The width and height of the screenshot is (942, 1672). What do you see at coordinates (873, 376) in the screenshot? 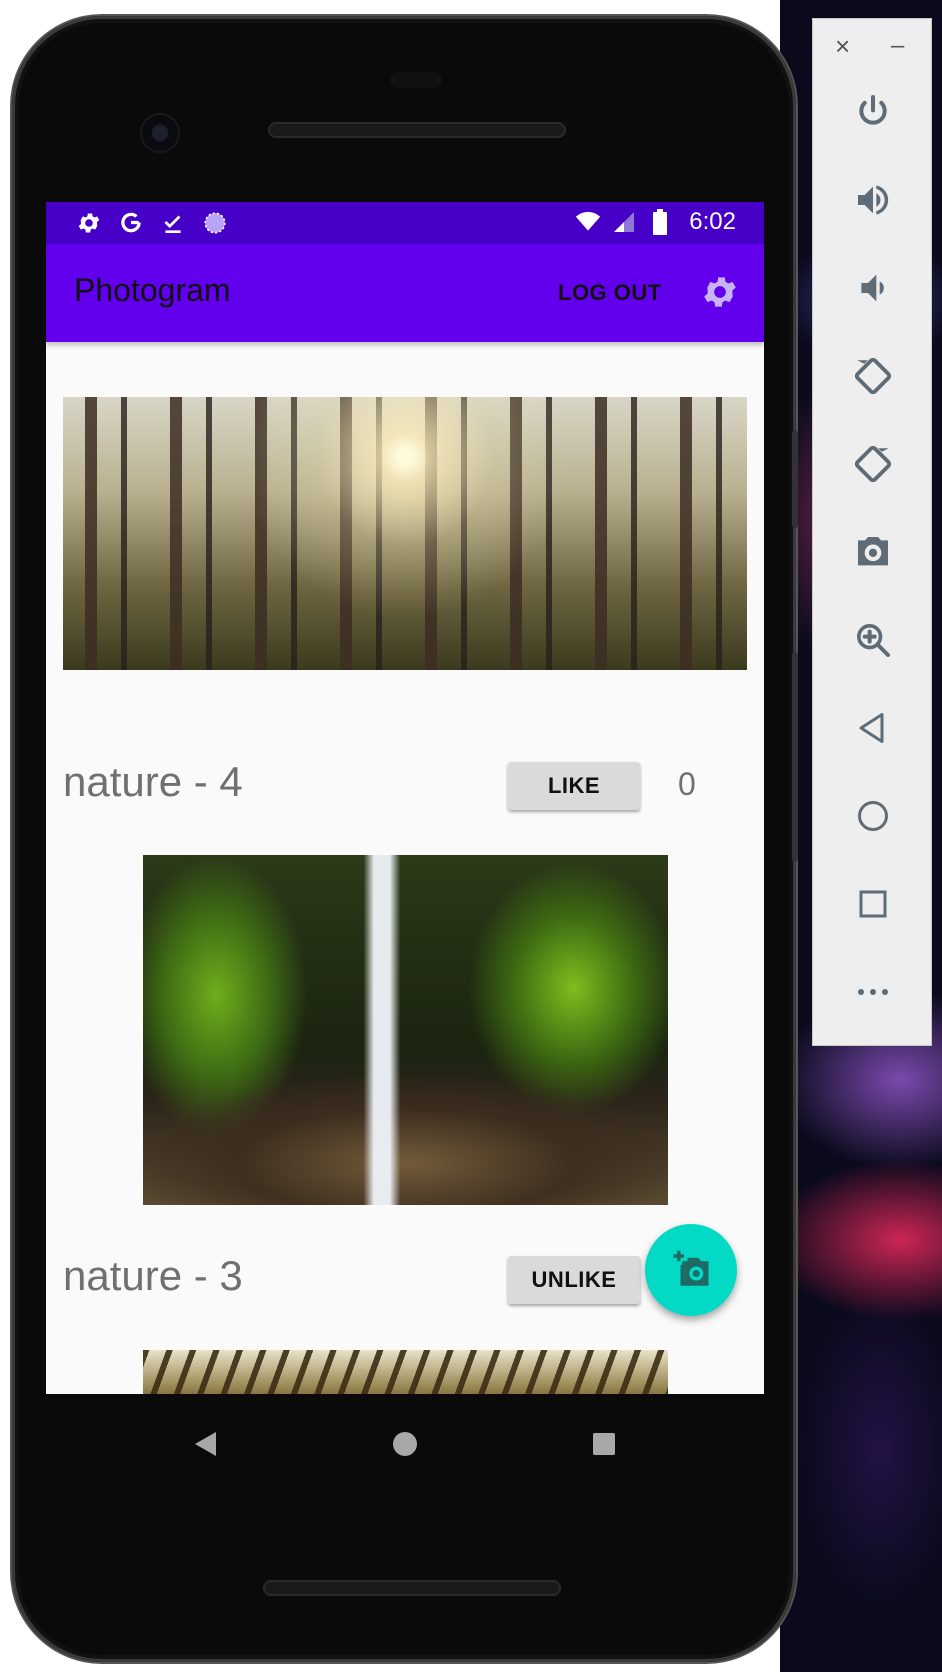
I see `rotate-left-icon` at bounding box center [873, 376].